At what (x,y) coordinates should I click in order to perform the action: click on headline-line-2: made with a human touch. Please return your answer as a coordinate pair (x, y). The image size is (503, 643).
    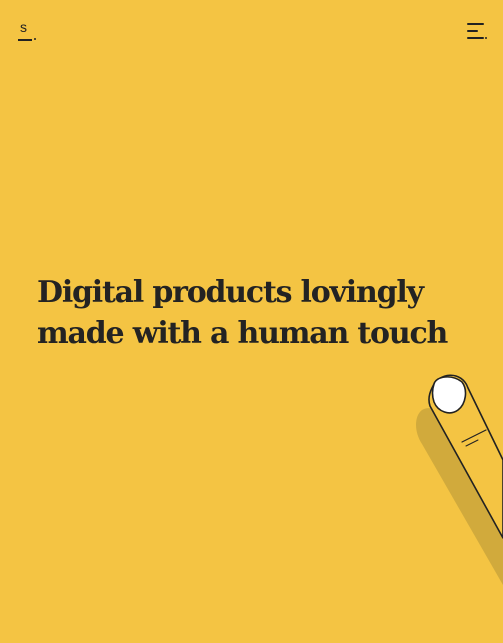
    Looking at the image, I should click on (242, 333).